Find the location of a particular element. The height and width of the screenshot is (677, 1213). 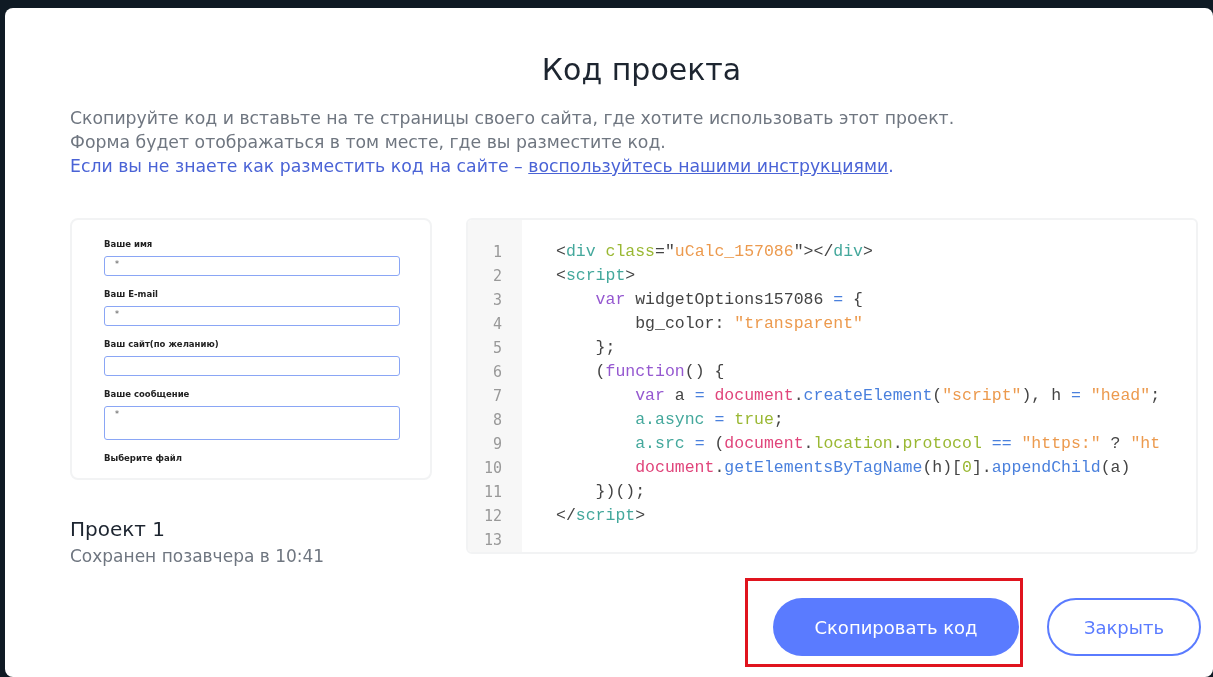

copy-code-button: Скопировать код is located at coordinates (896, 627).